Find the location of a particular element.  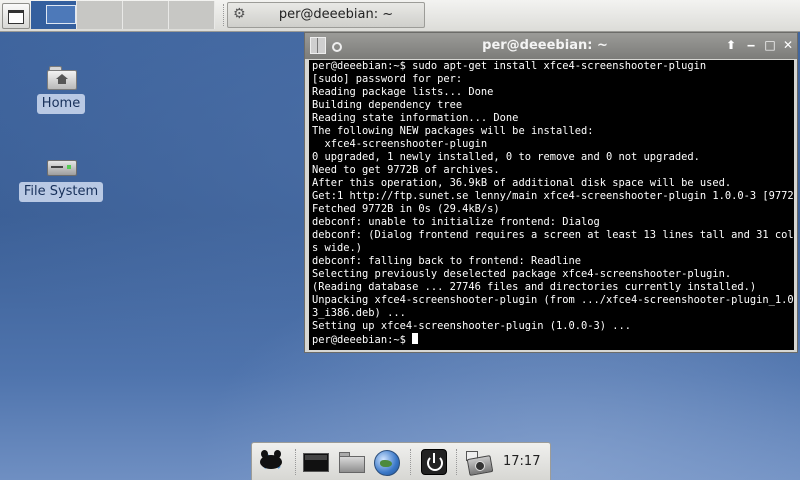

xfce-mouse-icon: ✕ is located at coordinates (272, 462).